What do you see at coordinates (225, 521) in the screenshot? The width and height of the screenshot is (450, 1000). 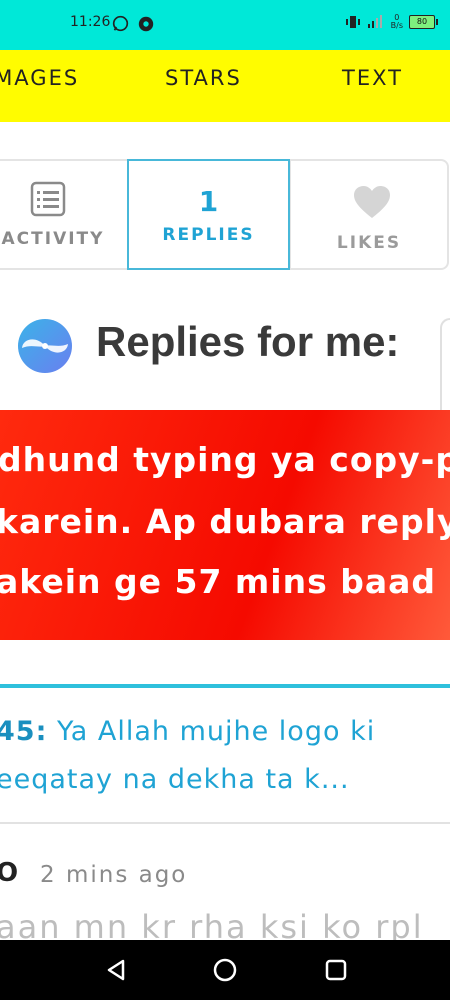 I see `warning-line-2: karein. Ap dubara reply` at bounding box center [225, 521].